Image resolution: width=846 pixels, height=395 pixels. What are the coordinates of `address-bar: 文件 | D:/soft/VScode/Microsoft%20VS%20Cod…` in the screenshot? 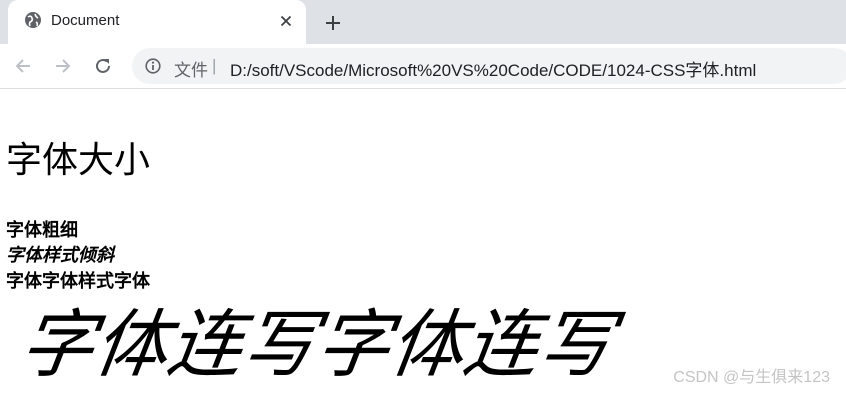 It's located at (489, 66).